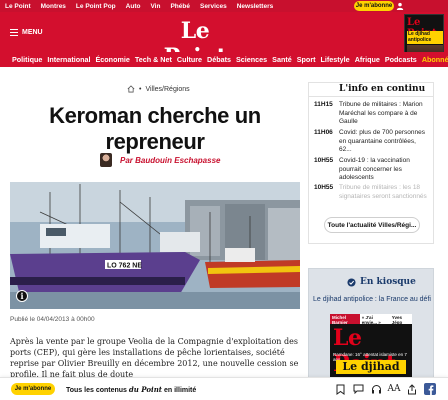 This screenshot has width=448, height=400. I want to click on subscribe-button: Je m'abonne, so click(374, 6).